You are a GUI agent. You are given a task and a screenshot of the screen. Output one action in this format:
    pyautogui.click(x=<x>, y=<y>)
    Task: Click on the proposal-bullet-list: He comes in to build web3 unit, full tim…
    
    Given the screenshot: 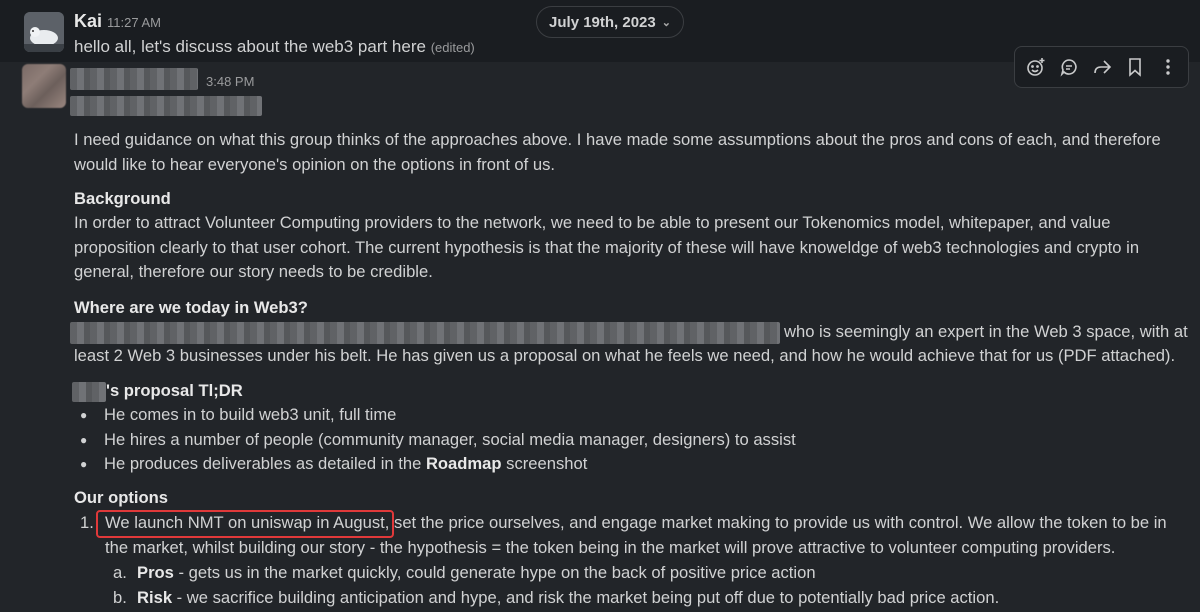 What is the action you would take?
    pyautogui.click(x=435, y=440)
    